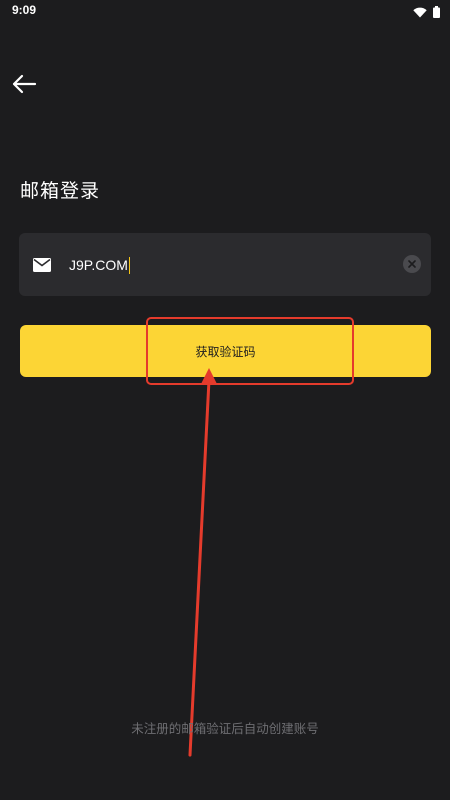 This screenshot has height=800, width=450. I want to click on page-title: 邮箱登录, so click(60, 191).